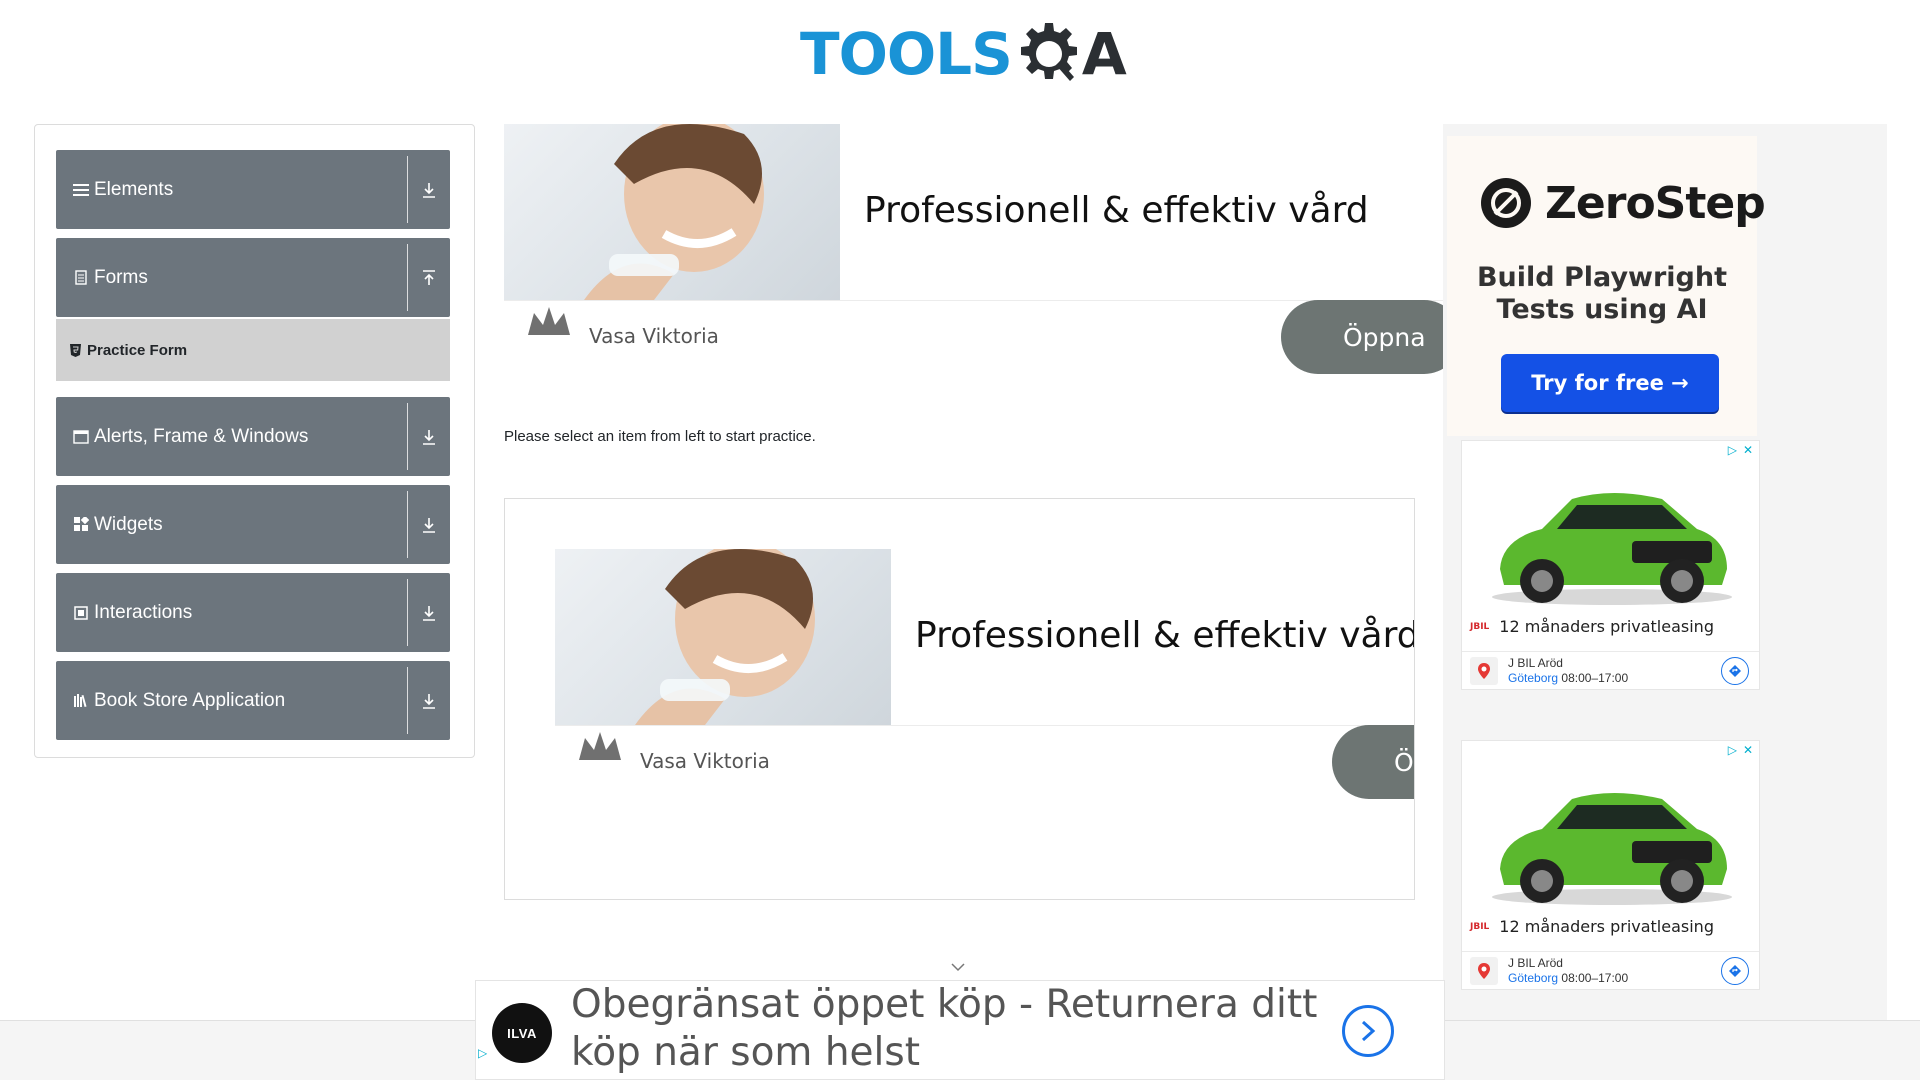 The height and width of the screenshot is (1080, 1920). What do you see at coordinates (253, 277) in the screenshot?
I see `group-forms: Forms` at bounding box center [253, 277].